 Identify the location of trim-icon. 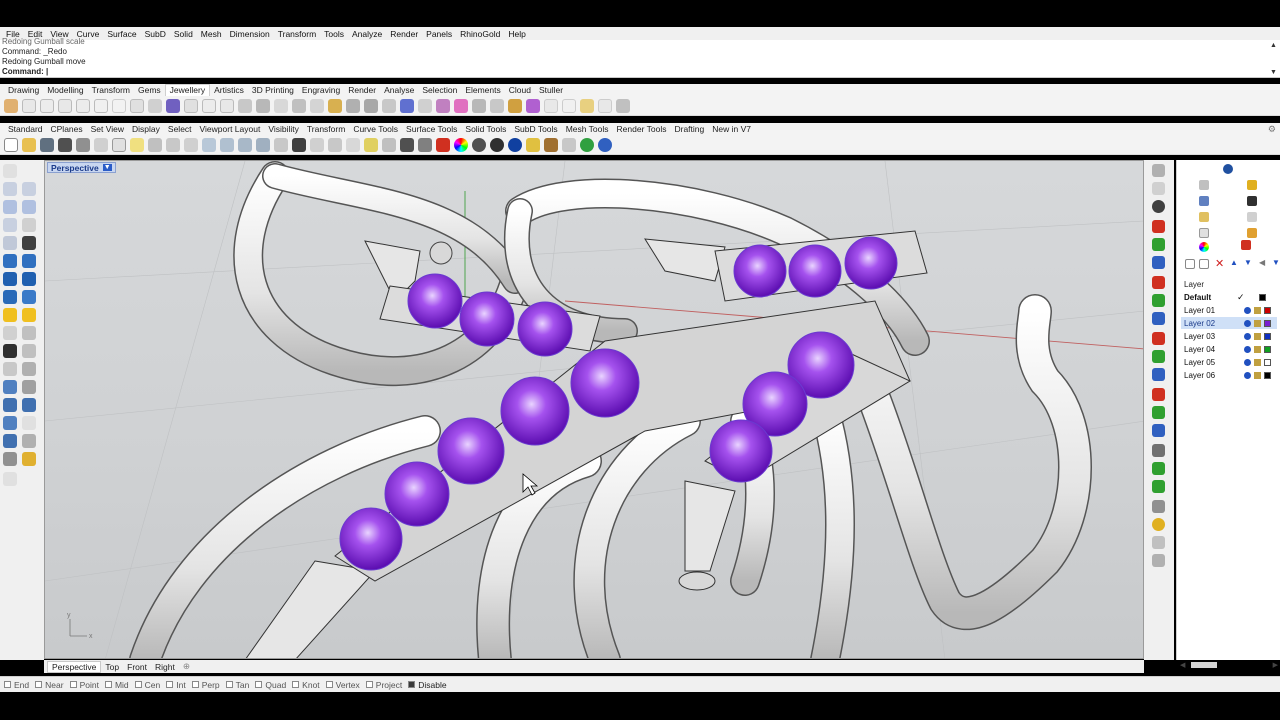
(10, 333).